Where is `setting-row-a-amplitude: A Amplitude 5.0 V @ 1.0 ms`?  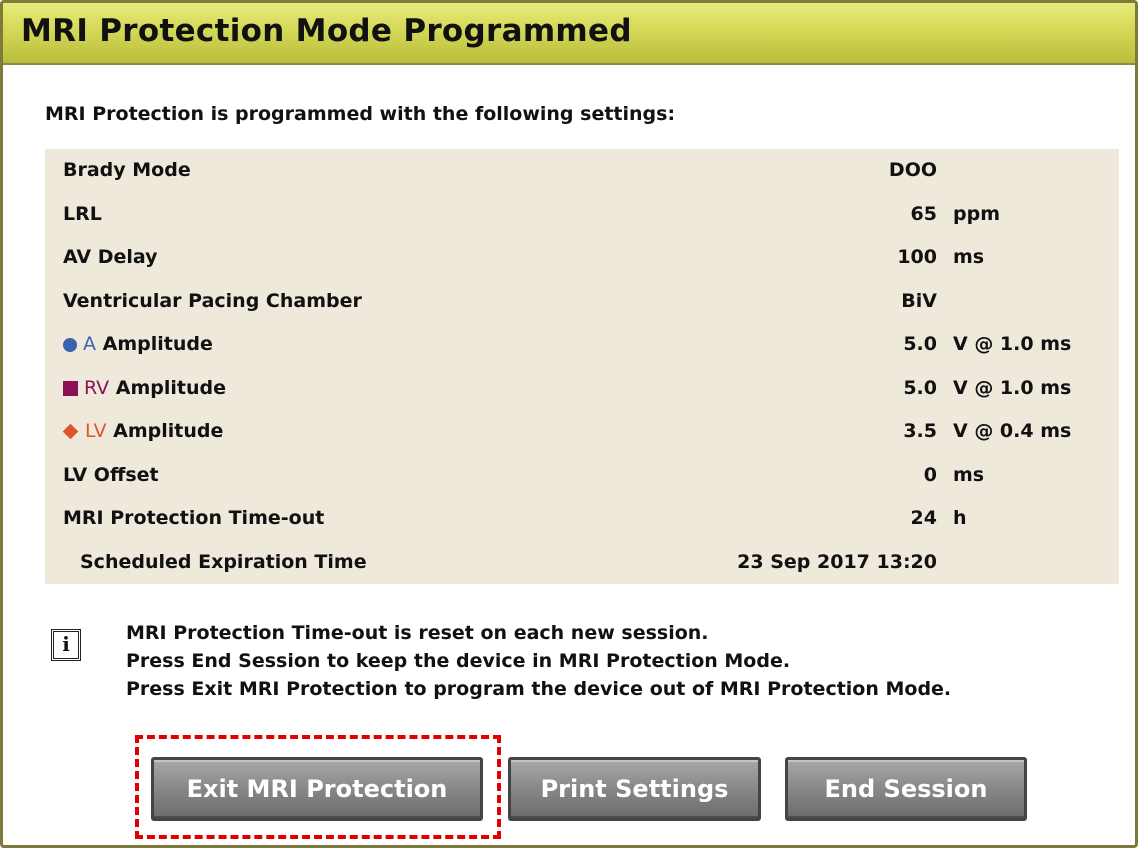 setting-row-a-amplitude: A Amplitude 5.0 V @ 1.0 ms is located at coordinates (582, 345).